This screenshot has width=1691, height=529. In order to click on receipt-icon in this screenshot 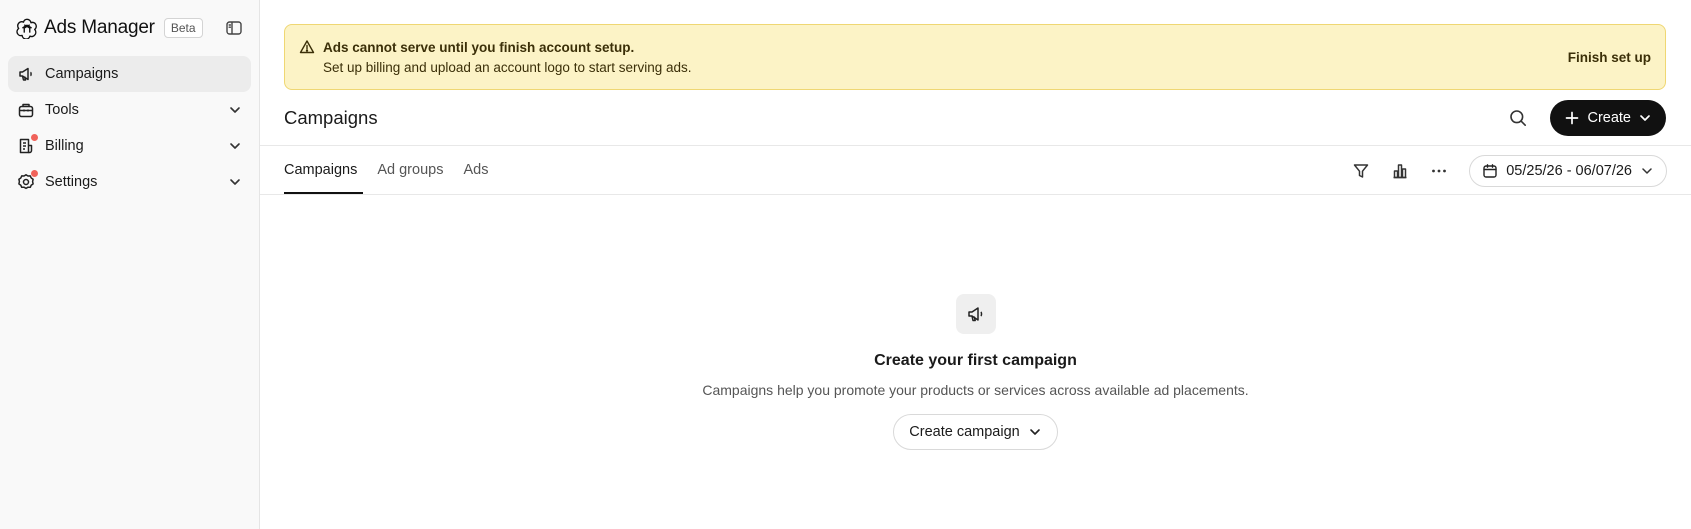, I will do `click(27, 144)`.